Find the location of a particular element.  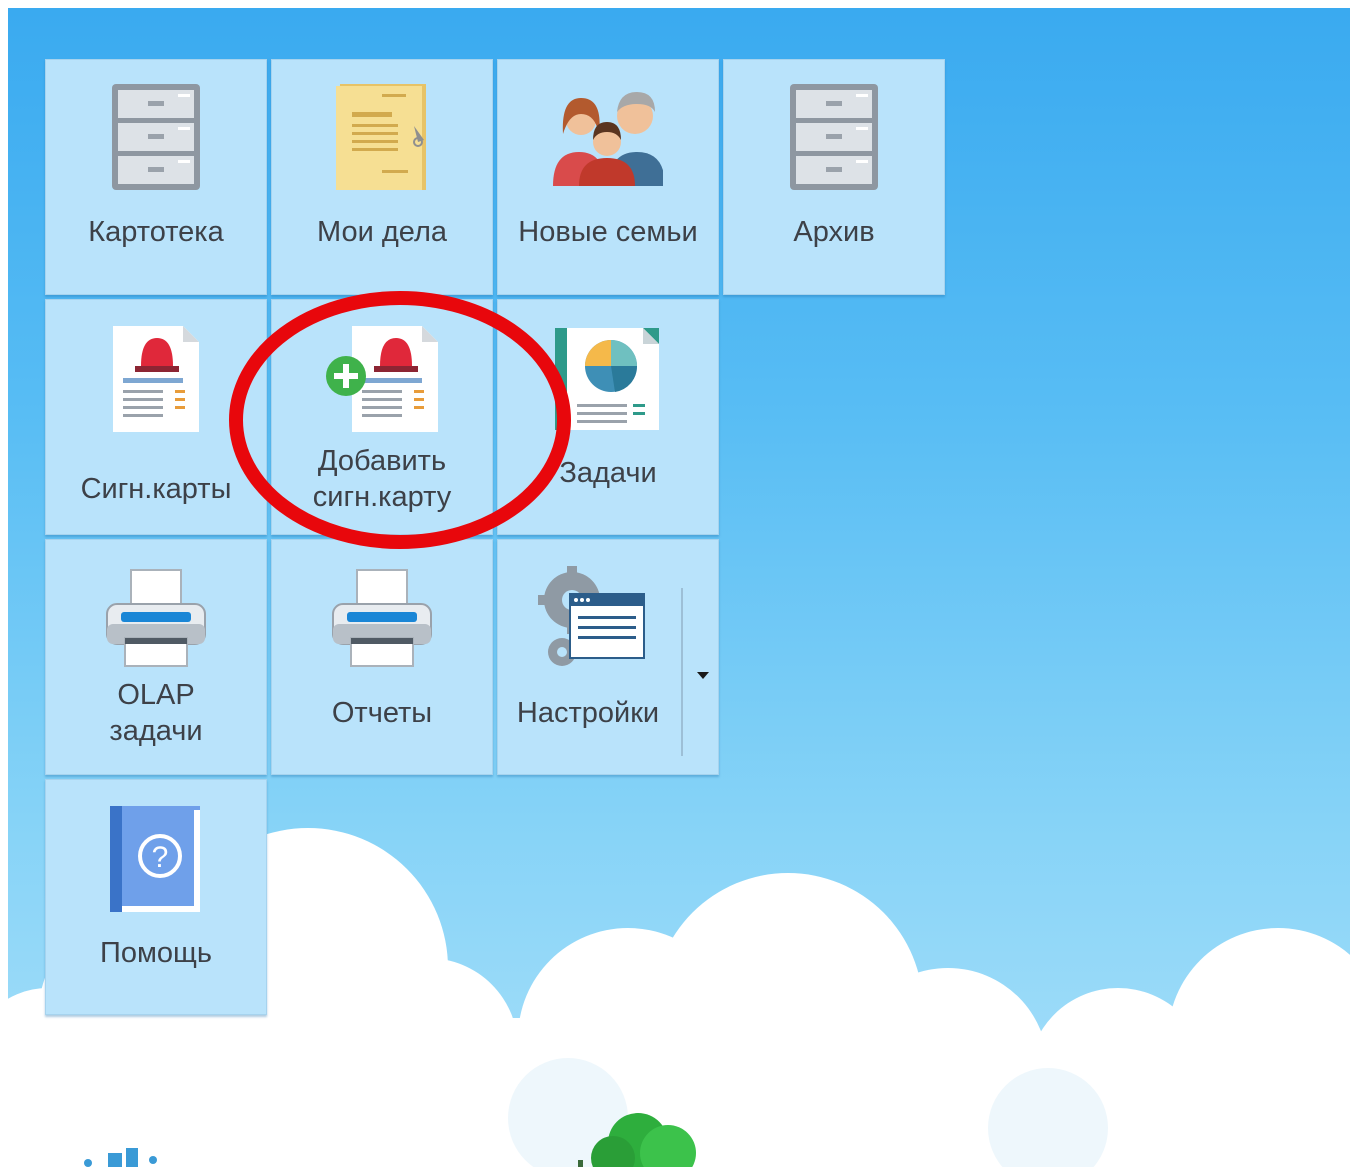

highlight-circle is located at coordinates (400, 420).